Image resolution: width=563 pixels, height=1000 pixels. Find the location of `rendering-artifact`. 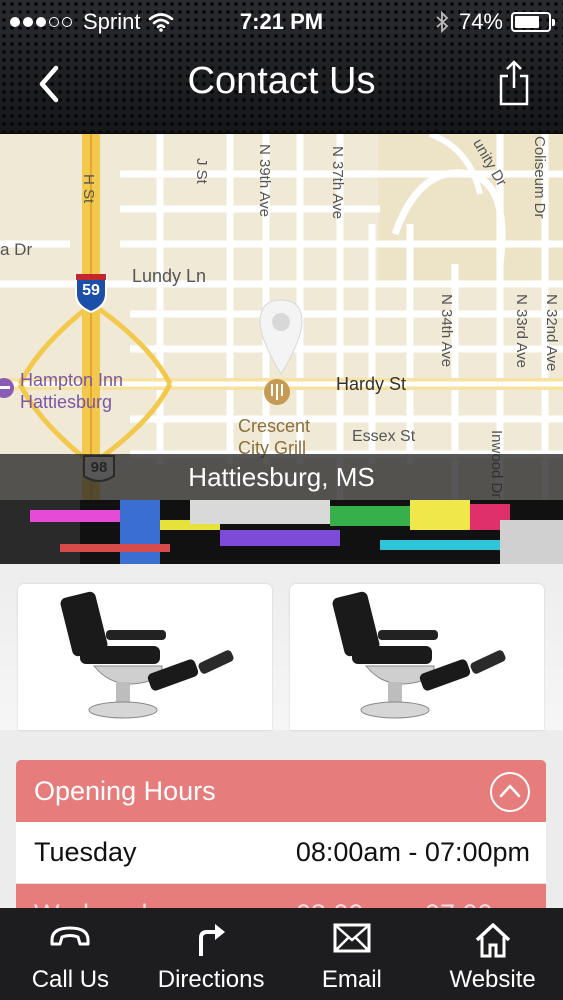

rendering-artifact is located at coordinates (281, 532).